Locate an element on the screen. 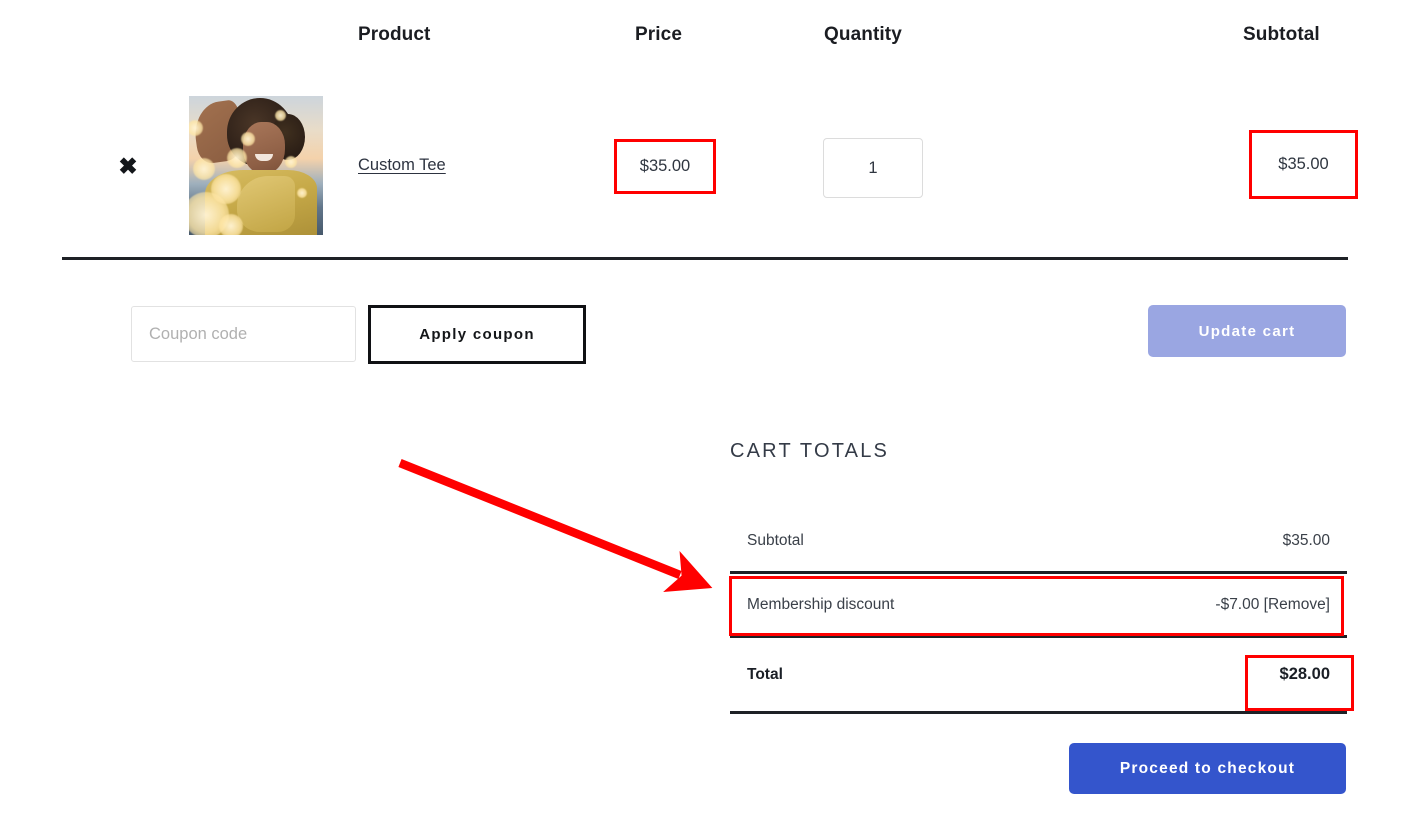 This screenshot has height=831, width=1428. totals-label: Subtotal is located at coordinates (775, 540).